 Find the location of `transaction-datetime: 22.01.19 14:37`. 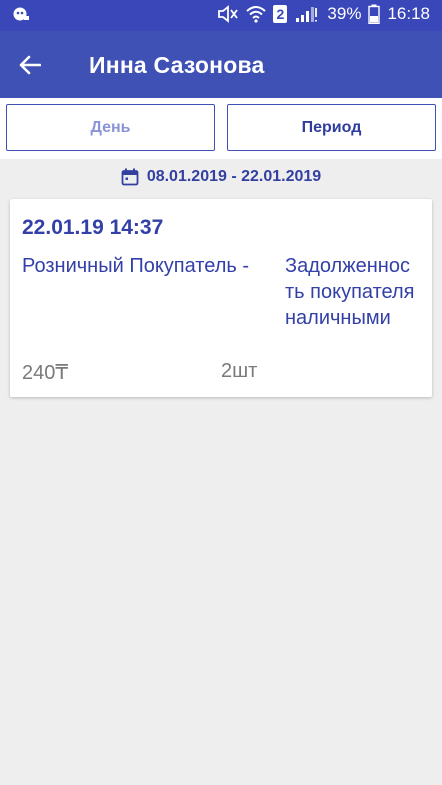

transaction-datetime: 22.01.19 14:37 is located at coordinates (93, 227).